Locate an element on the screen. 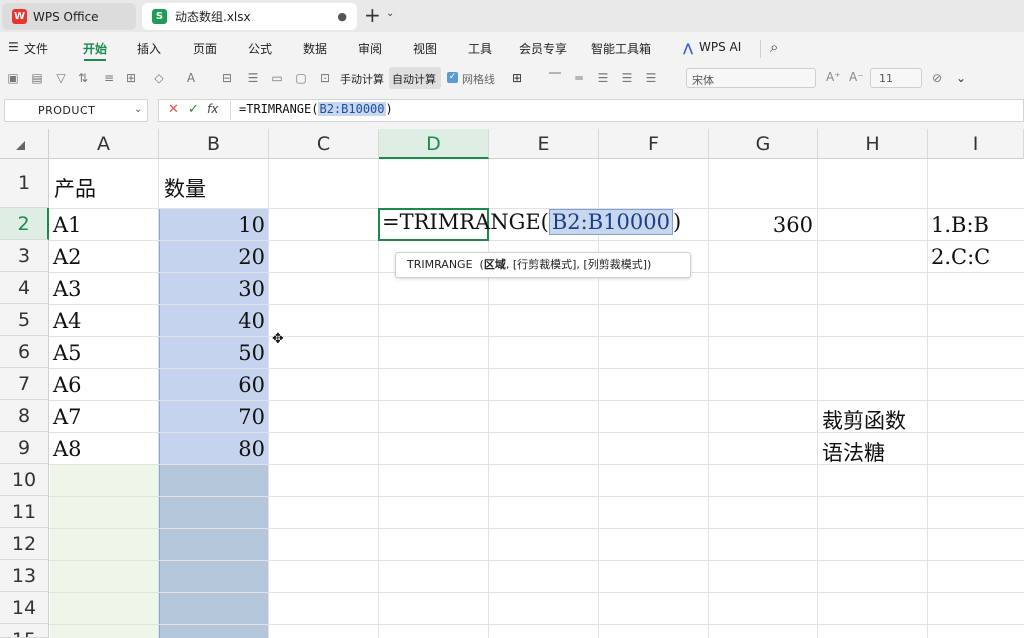  menu-data: 数据 is located at coordinates (315, 48).